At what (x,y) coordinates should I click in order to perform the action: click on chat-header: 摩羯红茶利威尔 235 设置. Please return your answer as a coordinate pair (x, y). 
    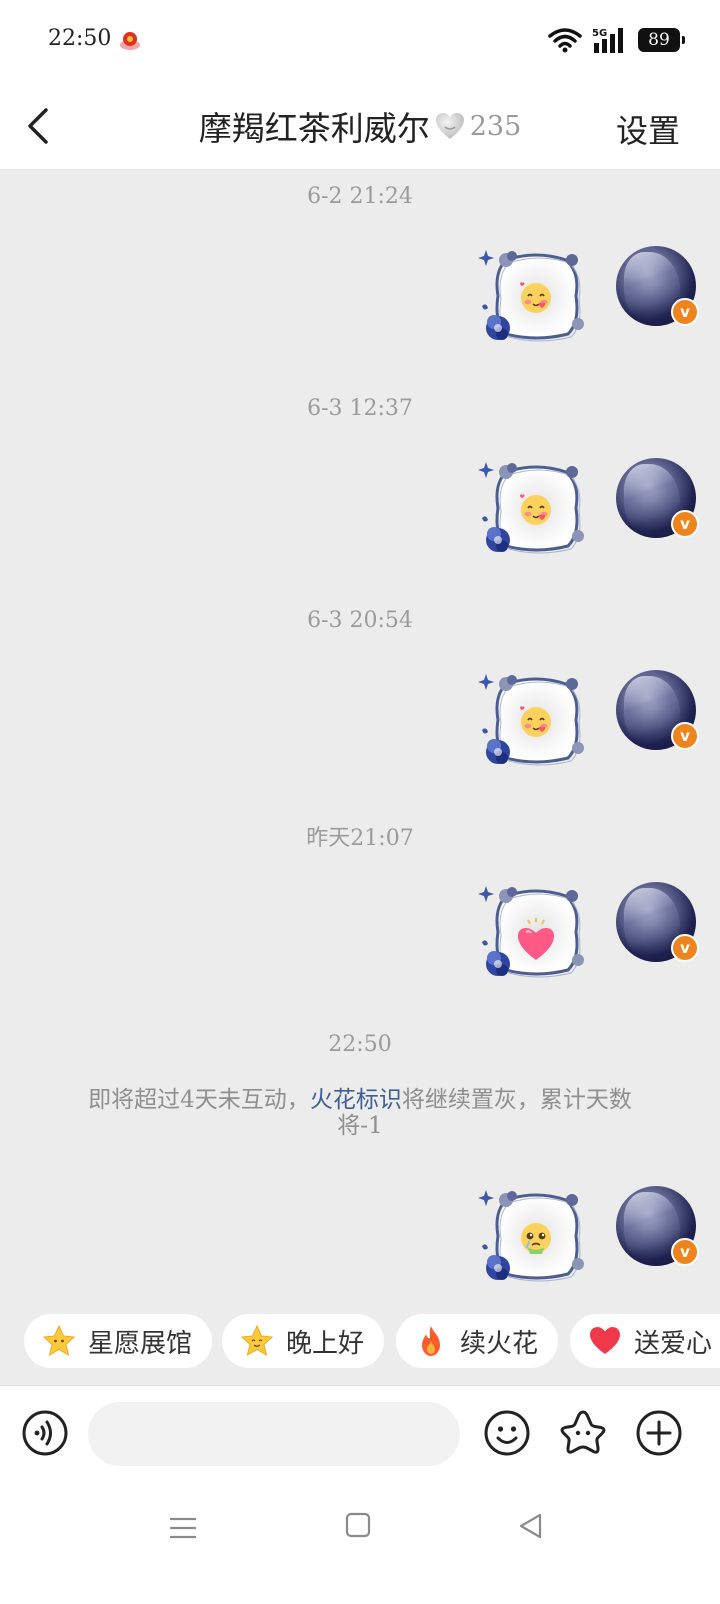
    Looking at the image, I should click on (360, 126).